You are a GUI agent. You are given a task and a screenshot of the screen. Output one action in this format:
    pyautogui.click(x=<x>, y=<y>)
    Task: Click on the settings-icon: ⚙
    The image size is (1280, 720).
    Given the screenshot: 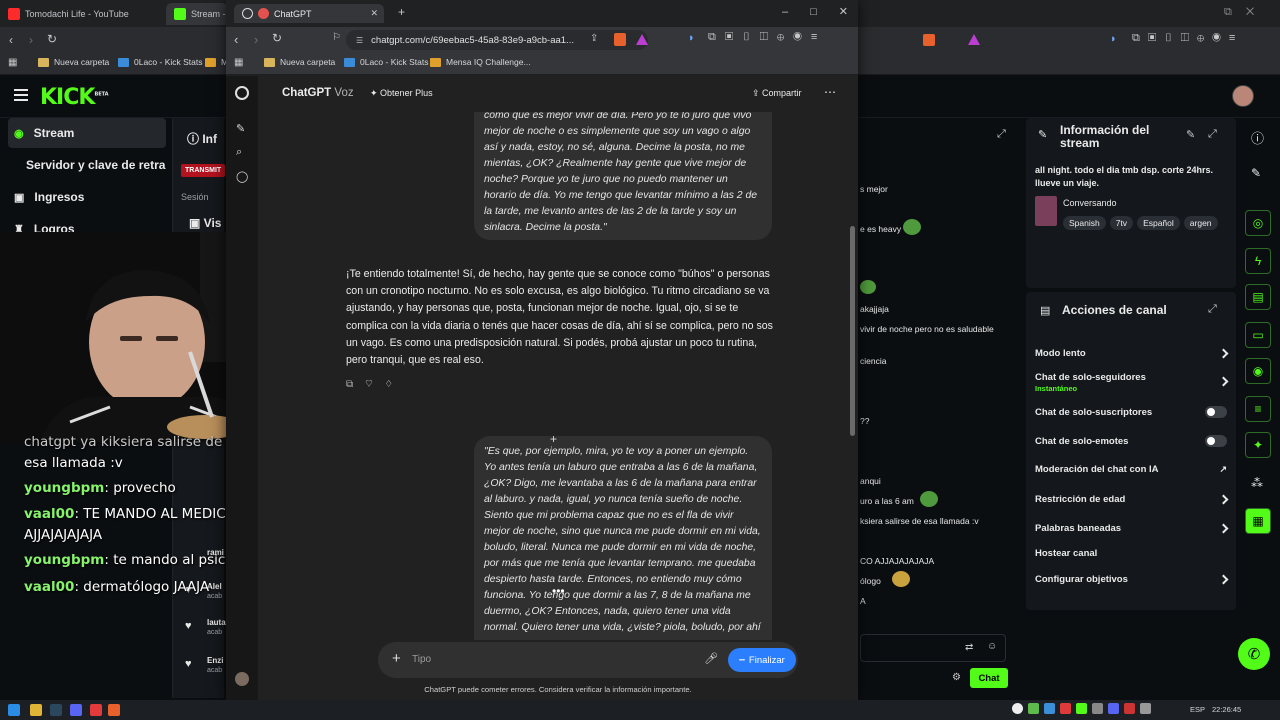 What is the action you would take?
    pyautogui.click(x=956, y=677)
    